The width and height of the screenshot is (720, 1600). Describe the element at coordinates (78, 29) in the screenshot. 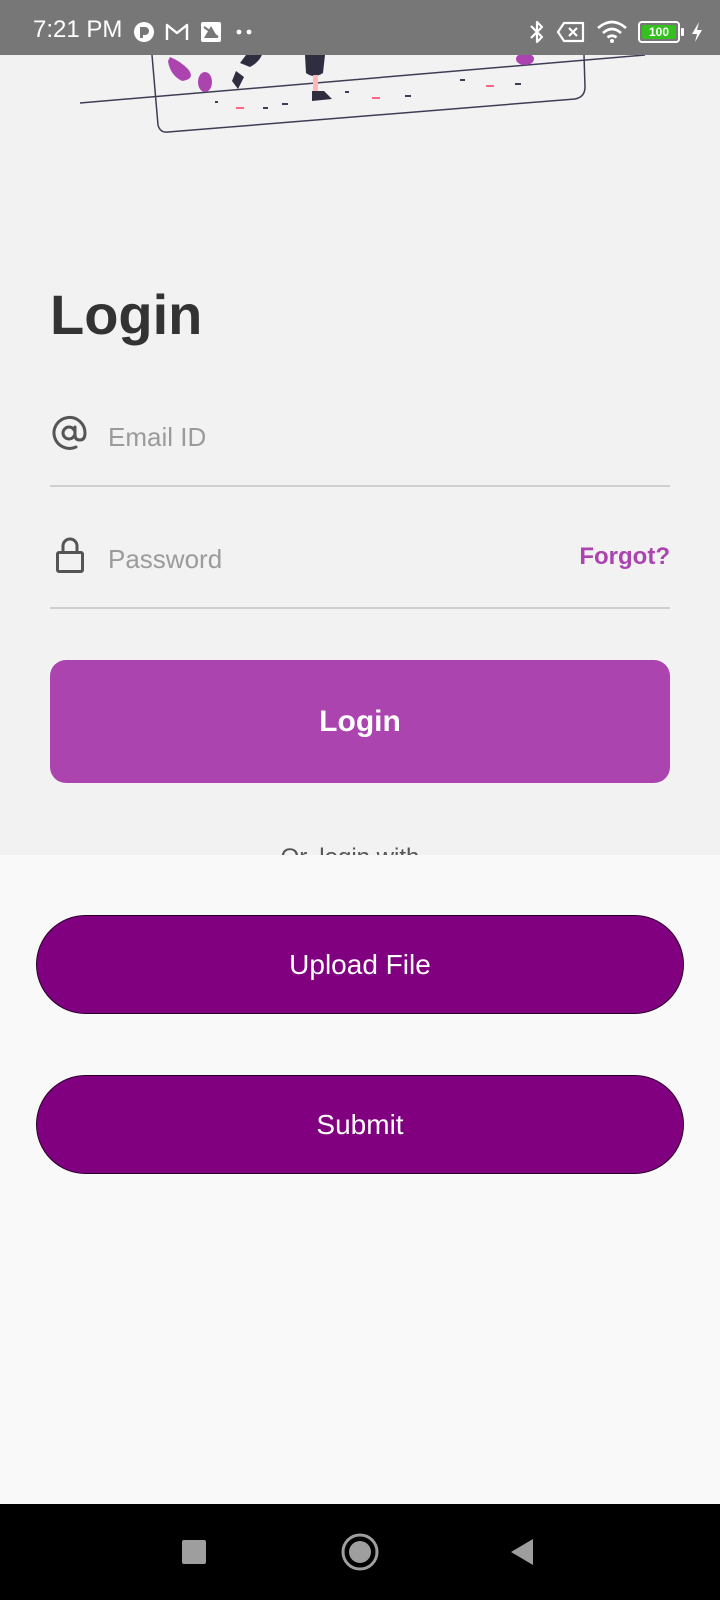

I see `status-time: 7:21 PM` at that location.